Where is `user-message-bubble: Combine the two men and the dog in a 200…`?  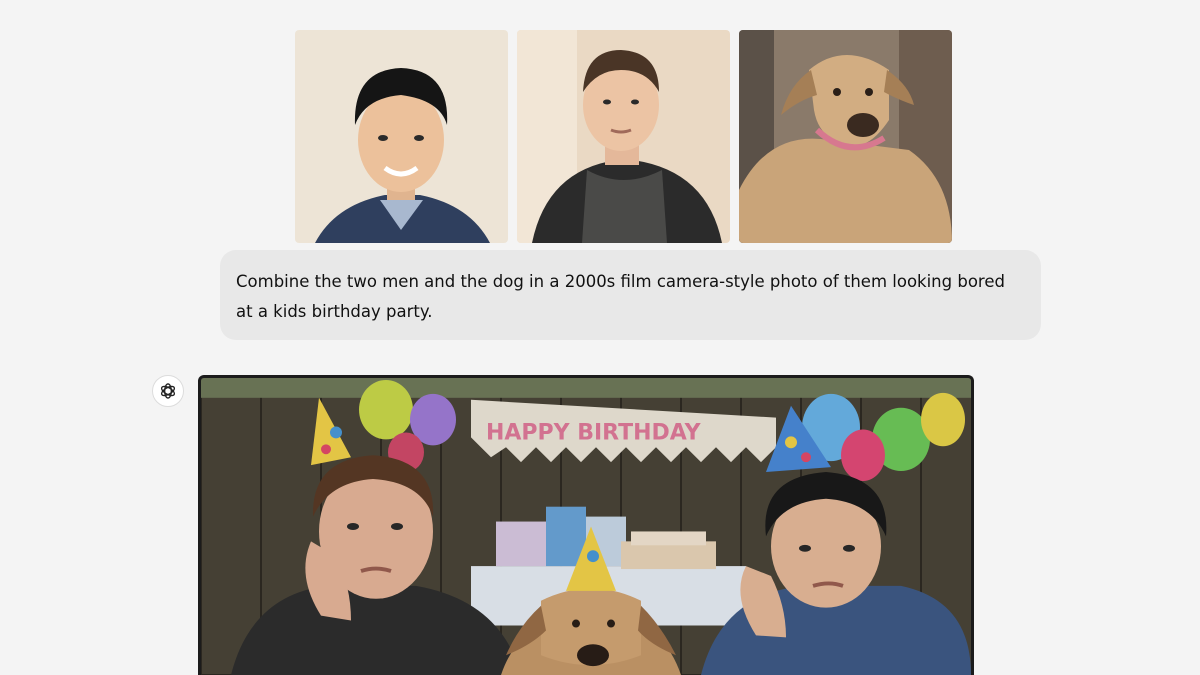 user-message-bubble: Combine the two men and the dog in a 200… is located at coordinates (630, 295).